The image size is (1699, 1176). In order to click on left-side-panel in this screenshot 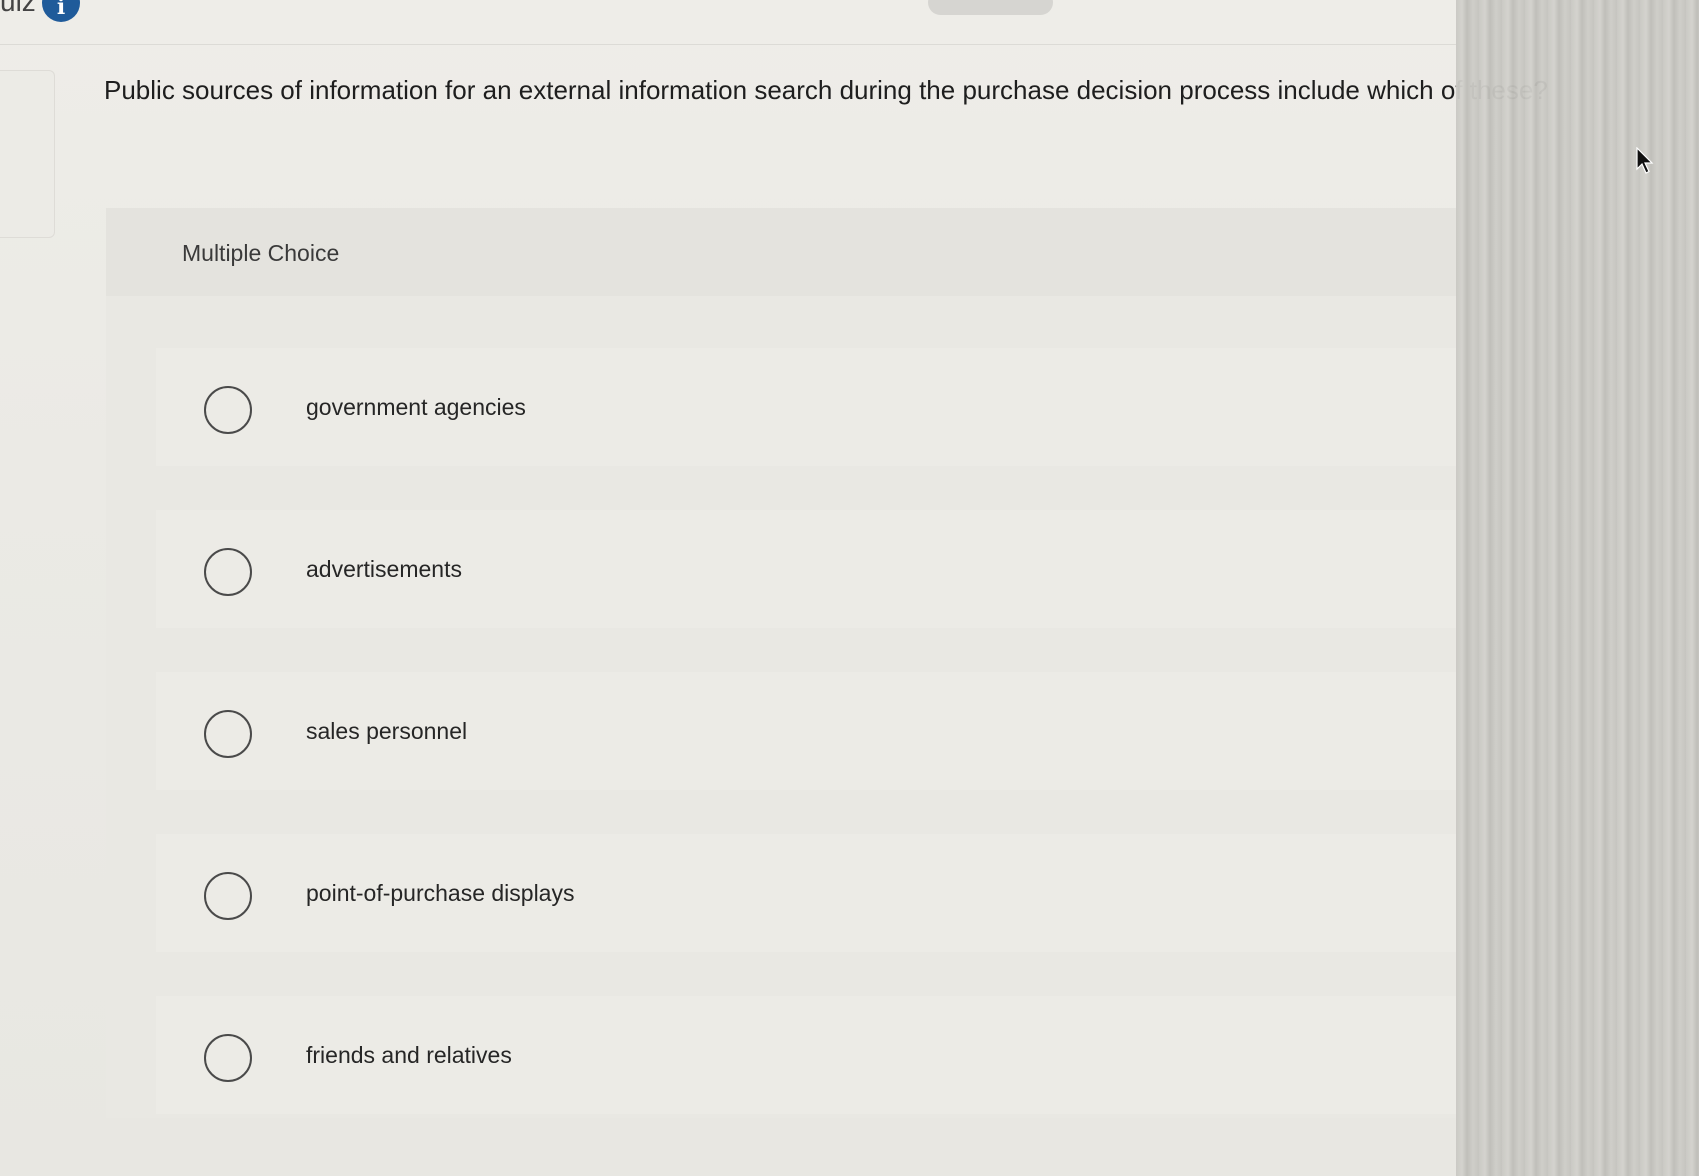, I will do `click(27, 154)`.